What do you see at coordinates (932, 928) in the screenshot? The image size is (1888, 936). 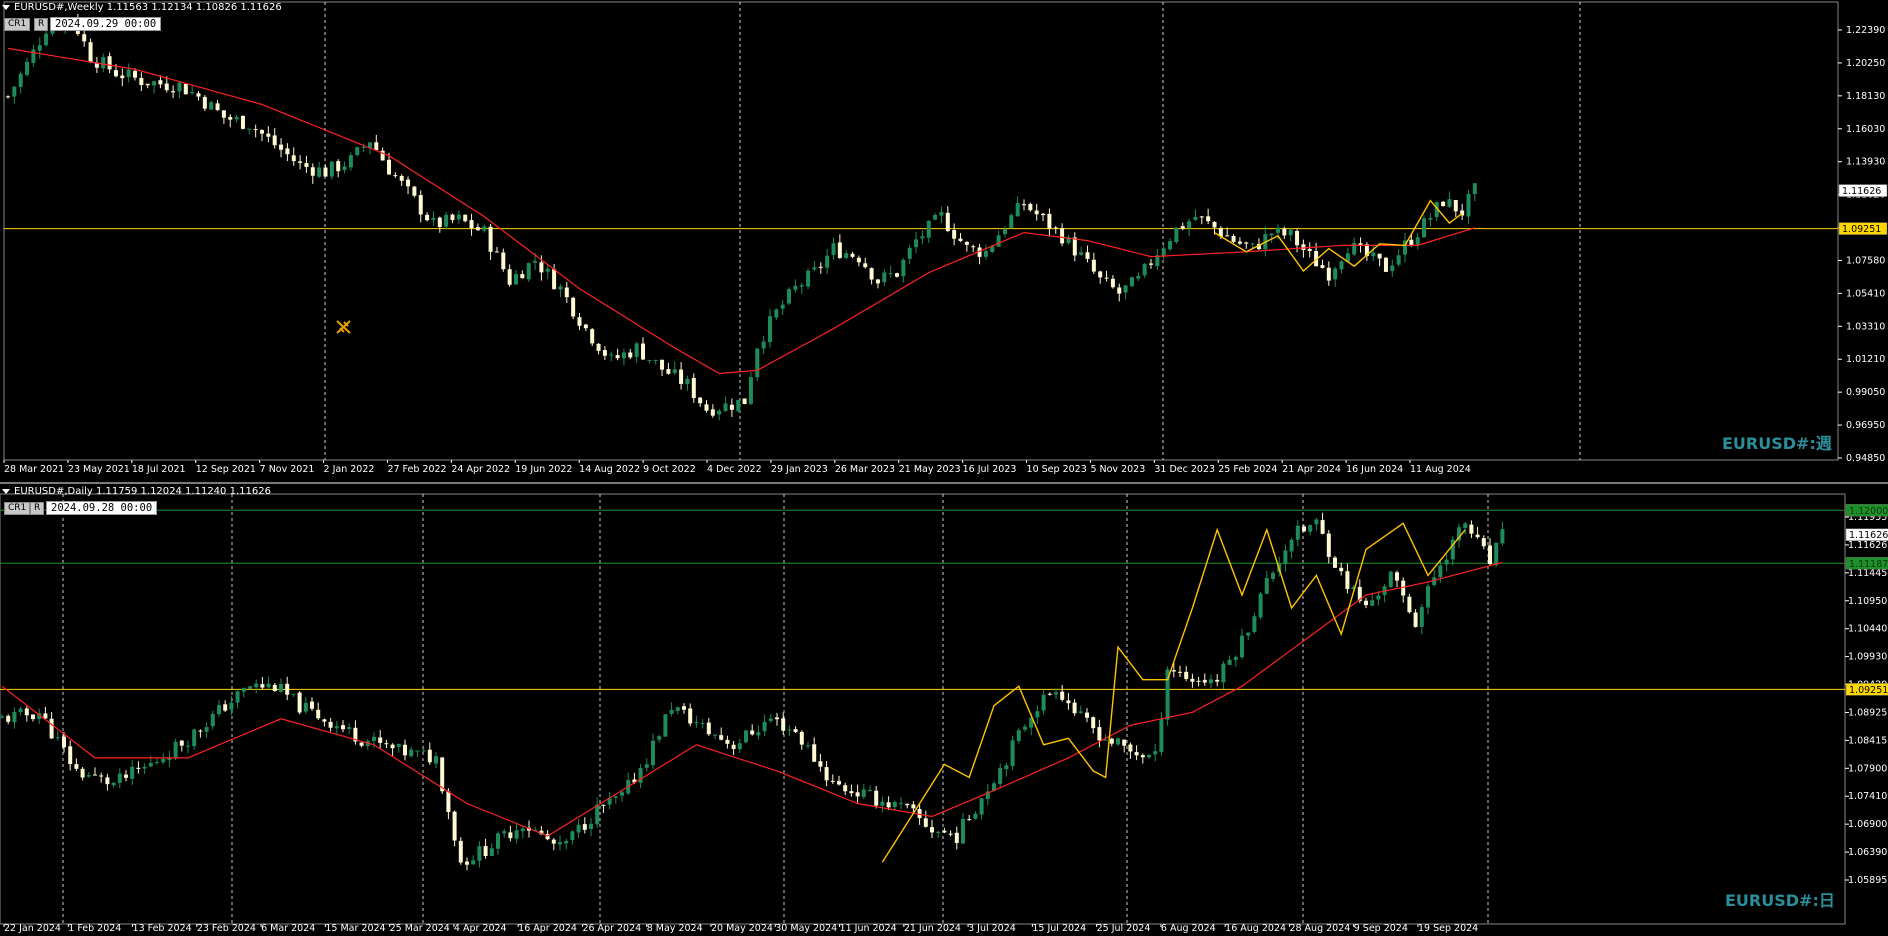 I see `time-axis-label: 21 Jun 2024` at bounding box center [932, 928].